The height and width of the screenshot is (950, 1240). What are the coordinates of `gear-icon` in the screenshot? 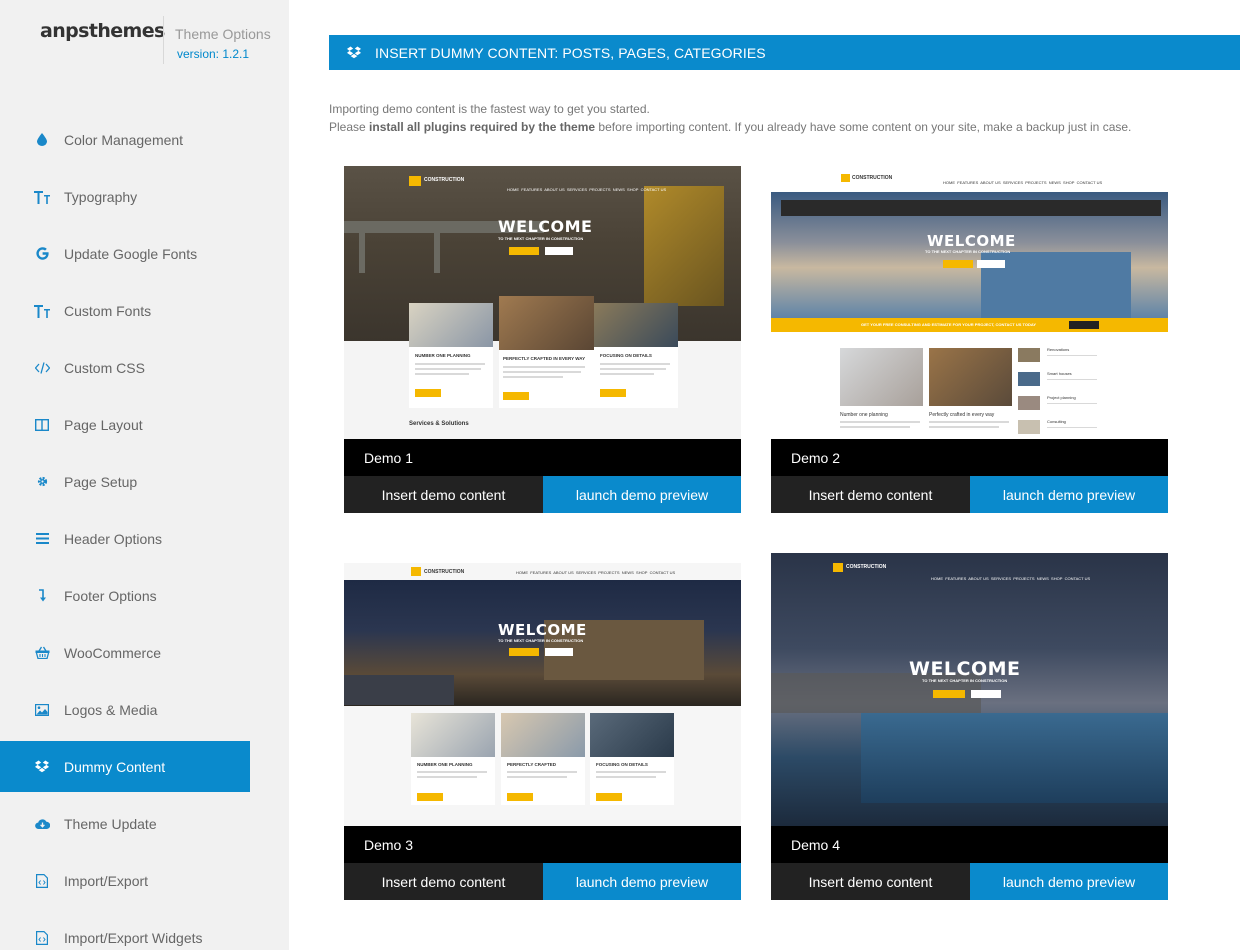 It's located at (42, 482).